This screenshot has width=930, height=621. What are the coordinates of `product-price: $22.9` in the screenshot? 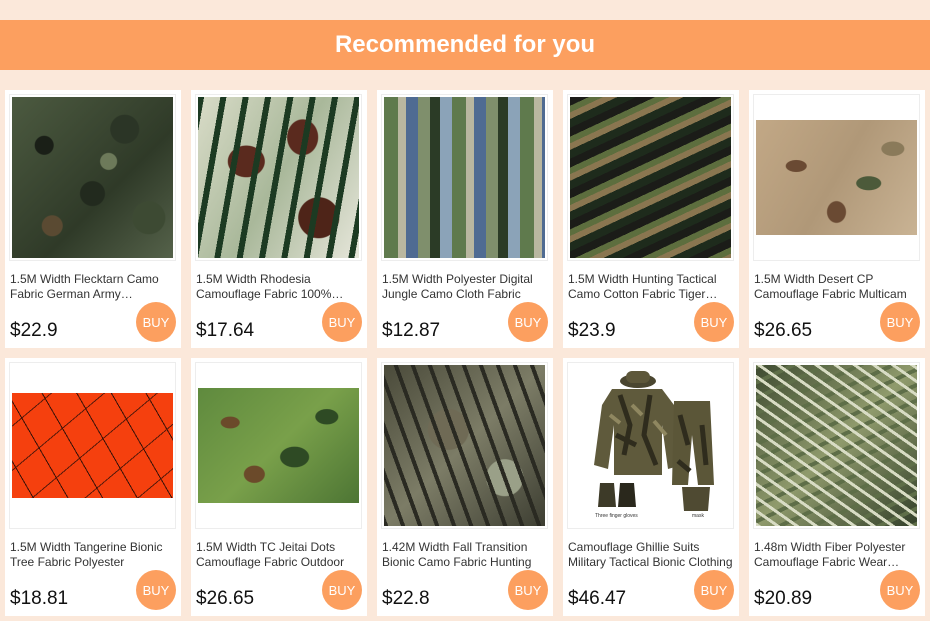 It's located at (34, 330).